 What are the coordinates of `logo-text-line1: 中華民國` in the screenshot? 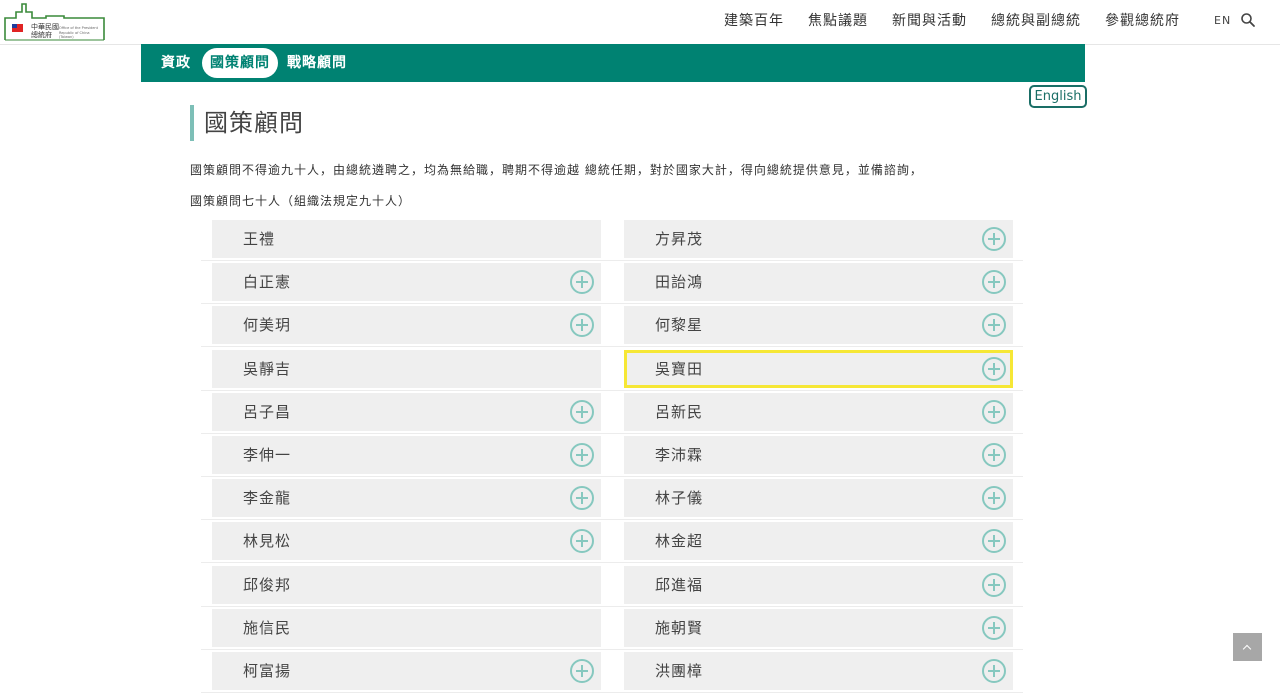 It's located at (45, 27).